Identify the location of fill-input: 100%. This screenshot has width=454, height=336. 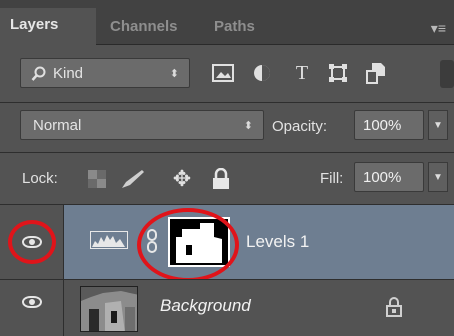
(389, 177).